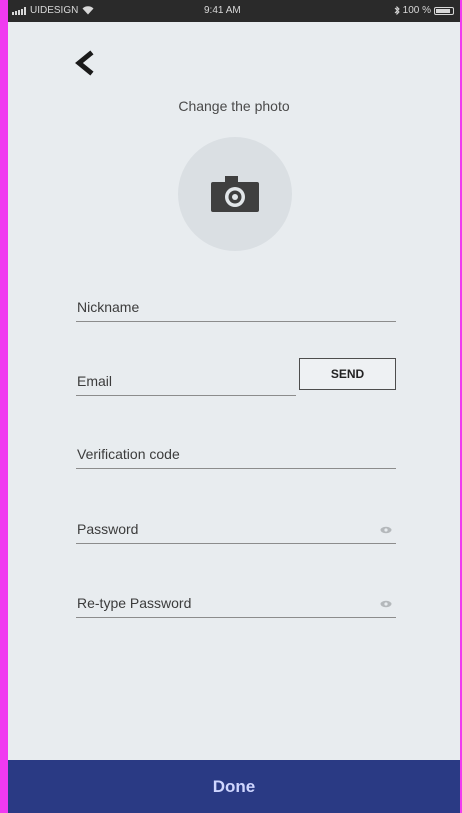  I want to click on wifi-icon, so click(88, 10).